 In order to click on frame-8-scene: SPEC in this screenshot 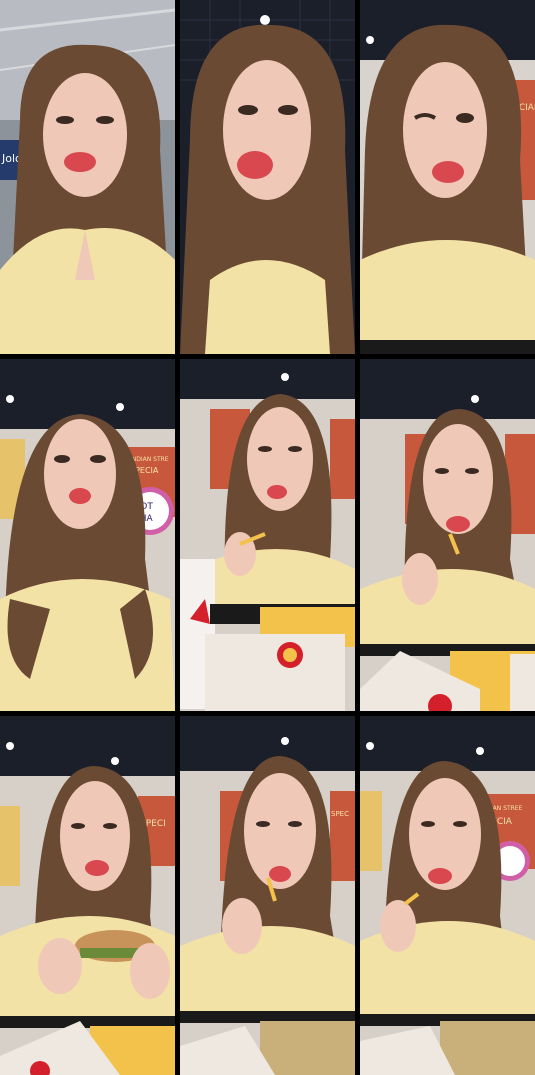, I will do `click(267, 895)`.